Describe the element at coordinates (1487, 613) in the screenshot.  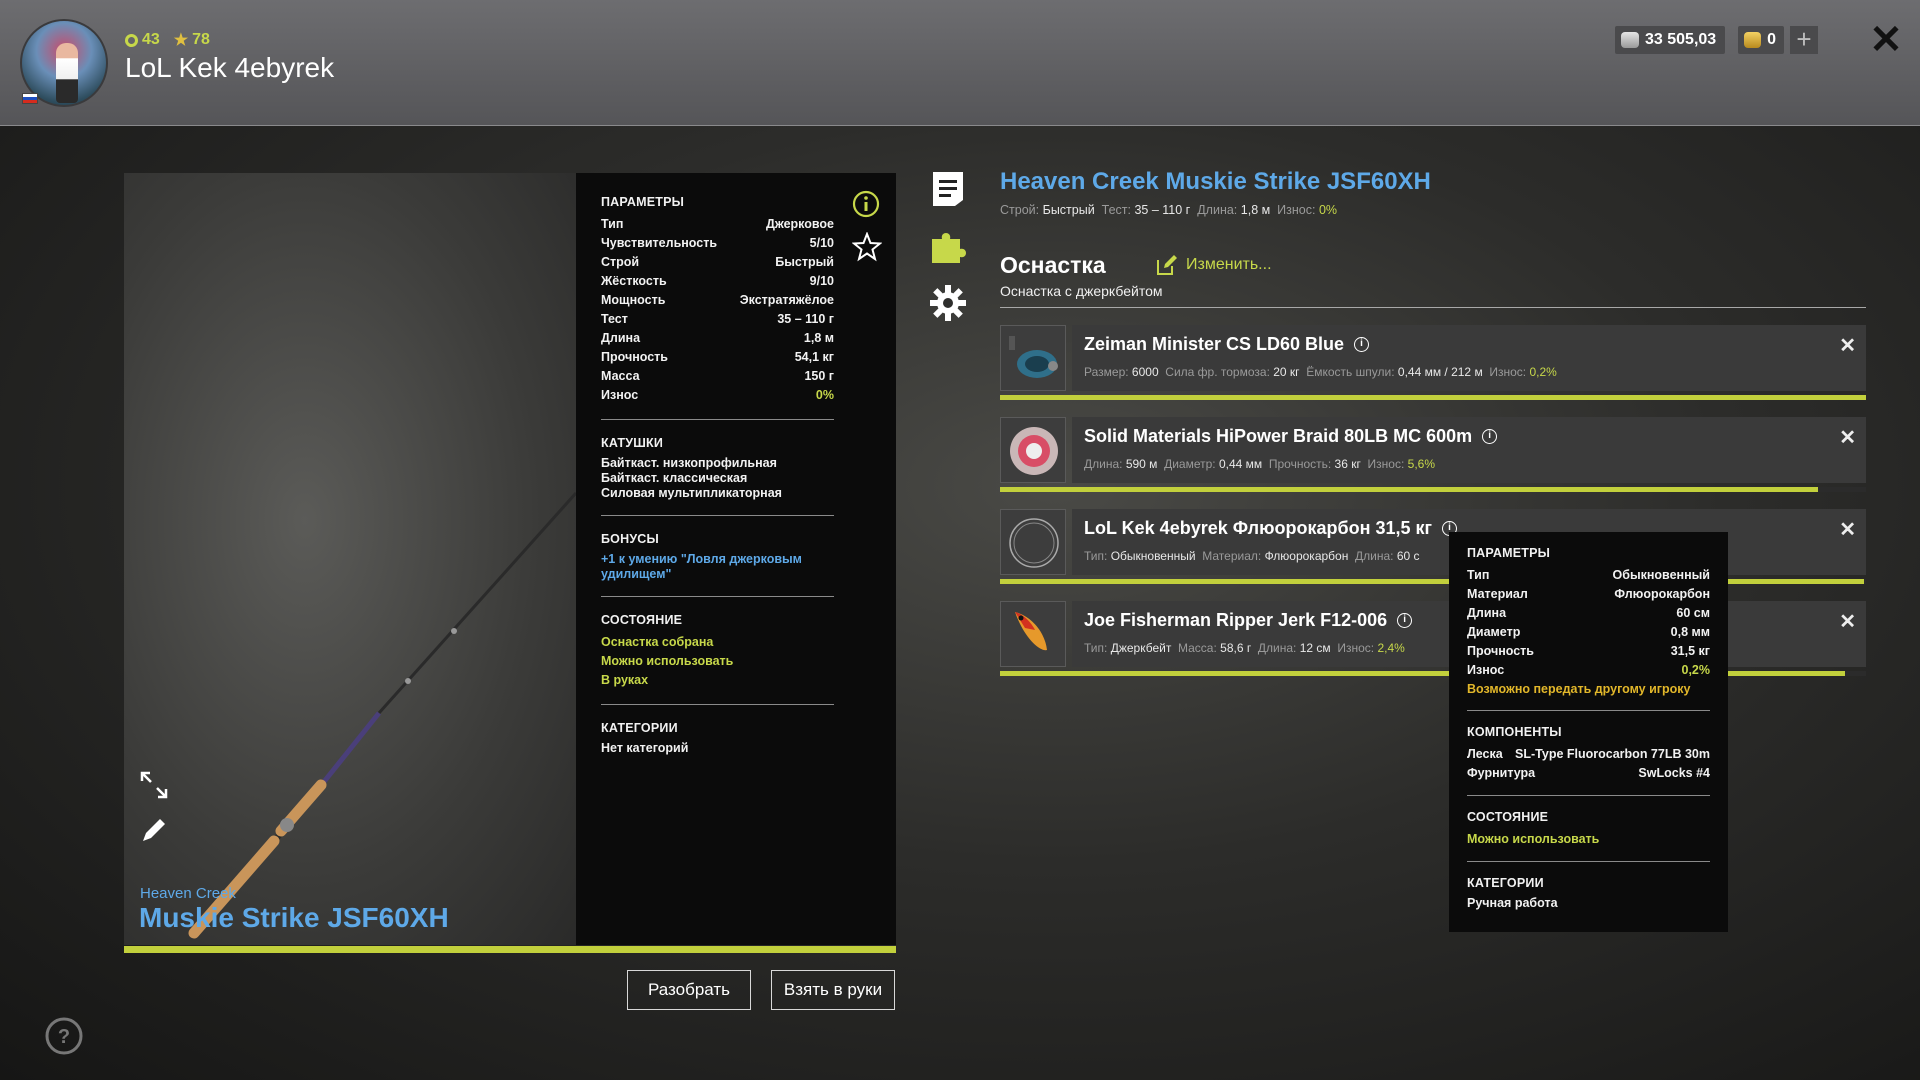
I see `param-key: Длина` at that location.